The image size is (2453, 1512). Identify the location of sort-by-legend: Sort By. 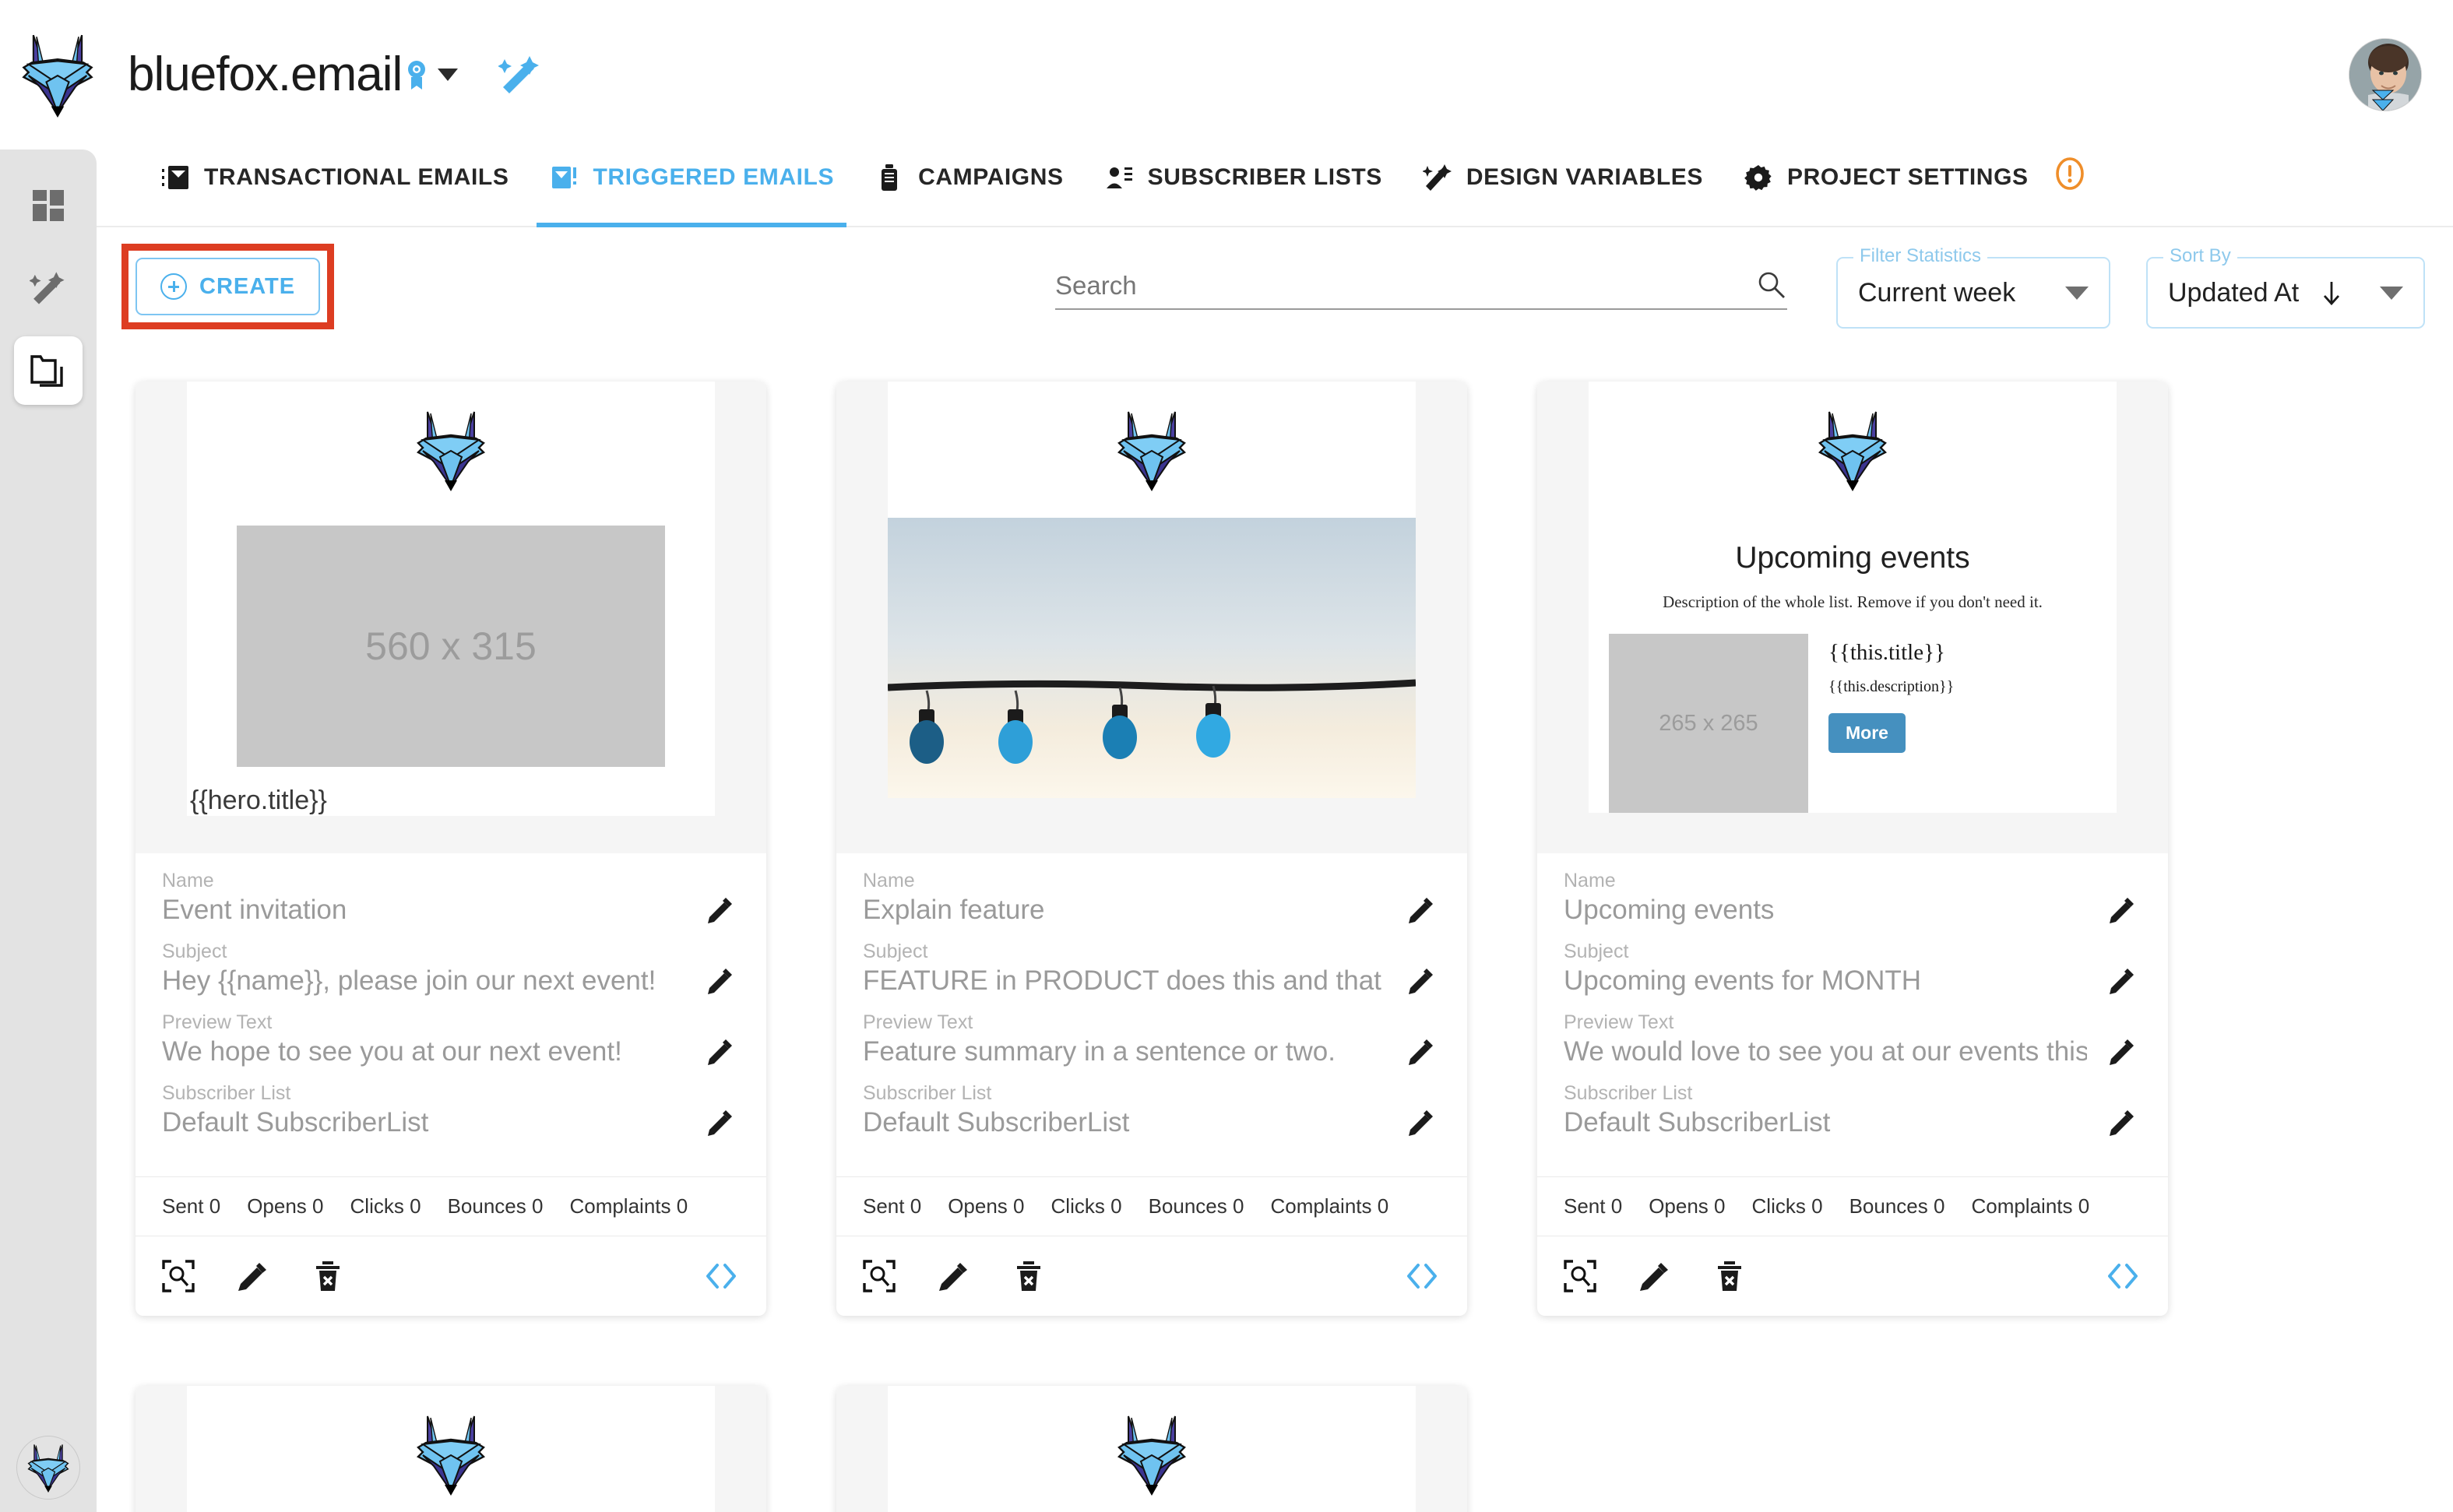
(2200, 256).